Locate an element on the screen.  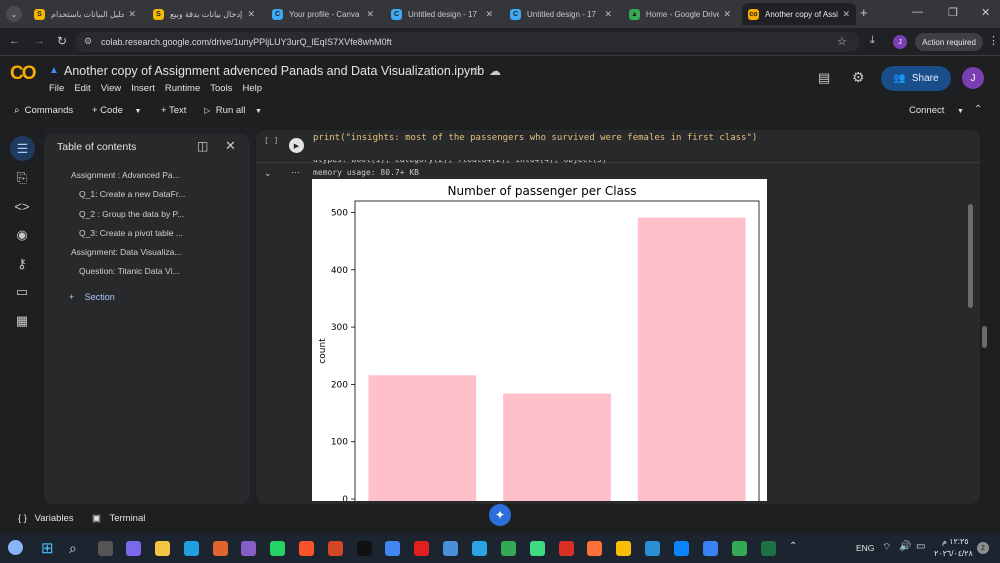
browser-menu-icon: ⋮ is located at coordinates (993, 40).